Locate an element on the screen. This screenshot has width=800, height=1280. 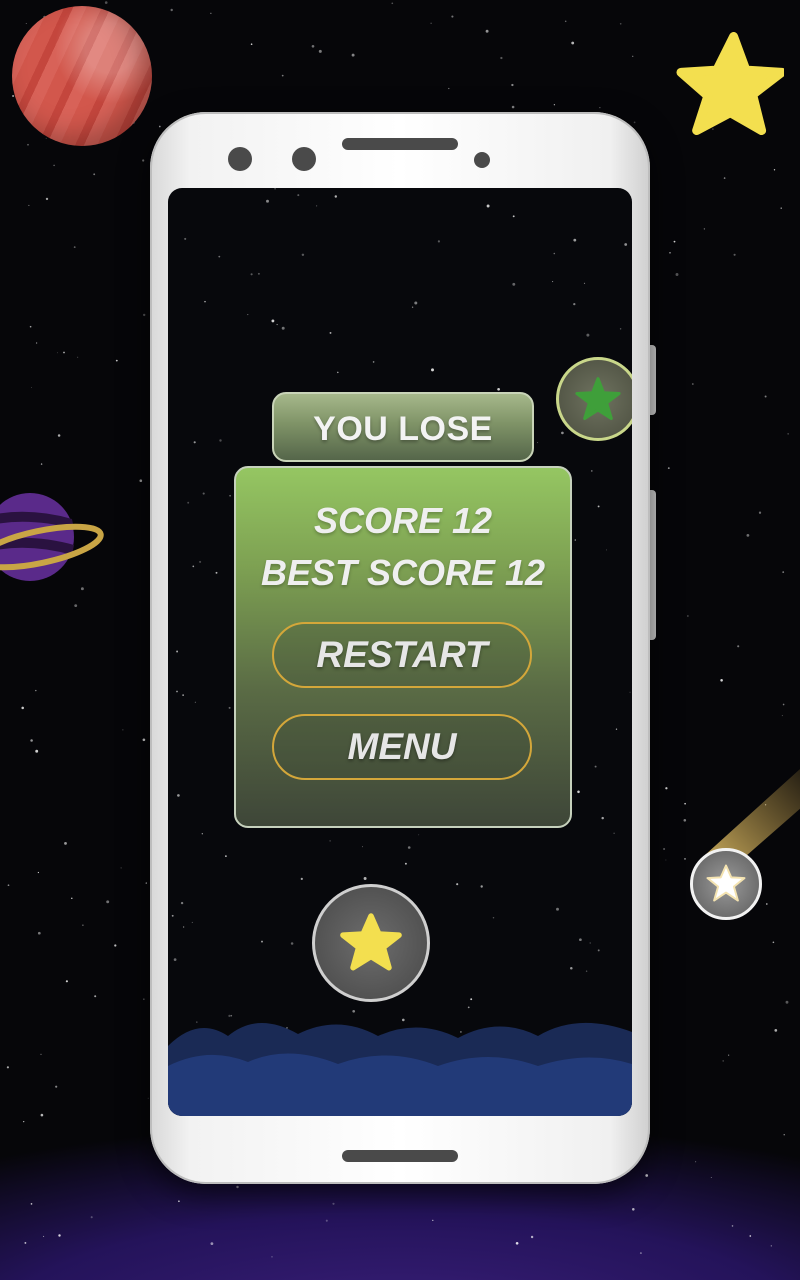
menu-label: MENU is located at coordinates (402, 746).